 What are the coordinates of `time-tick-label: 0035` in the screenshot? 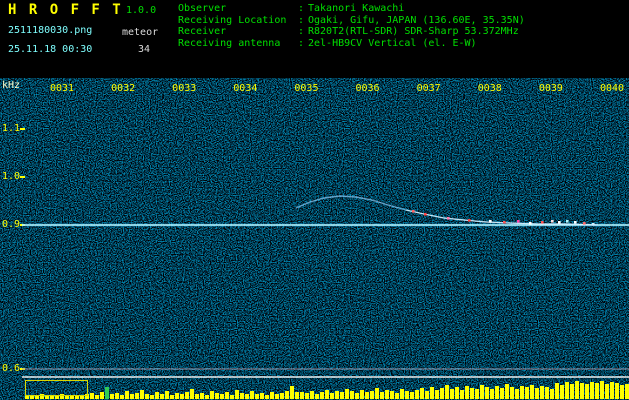 It's located at (306, 88).